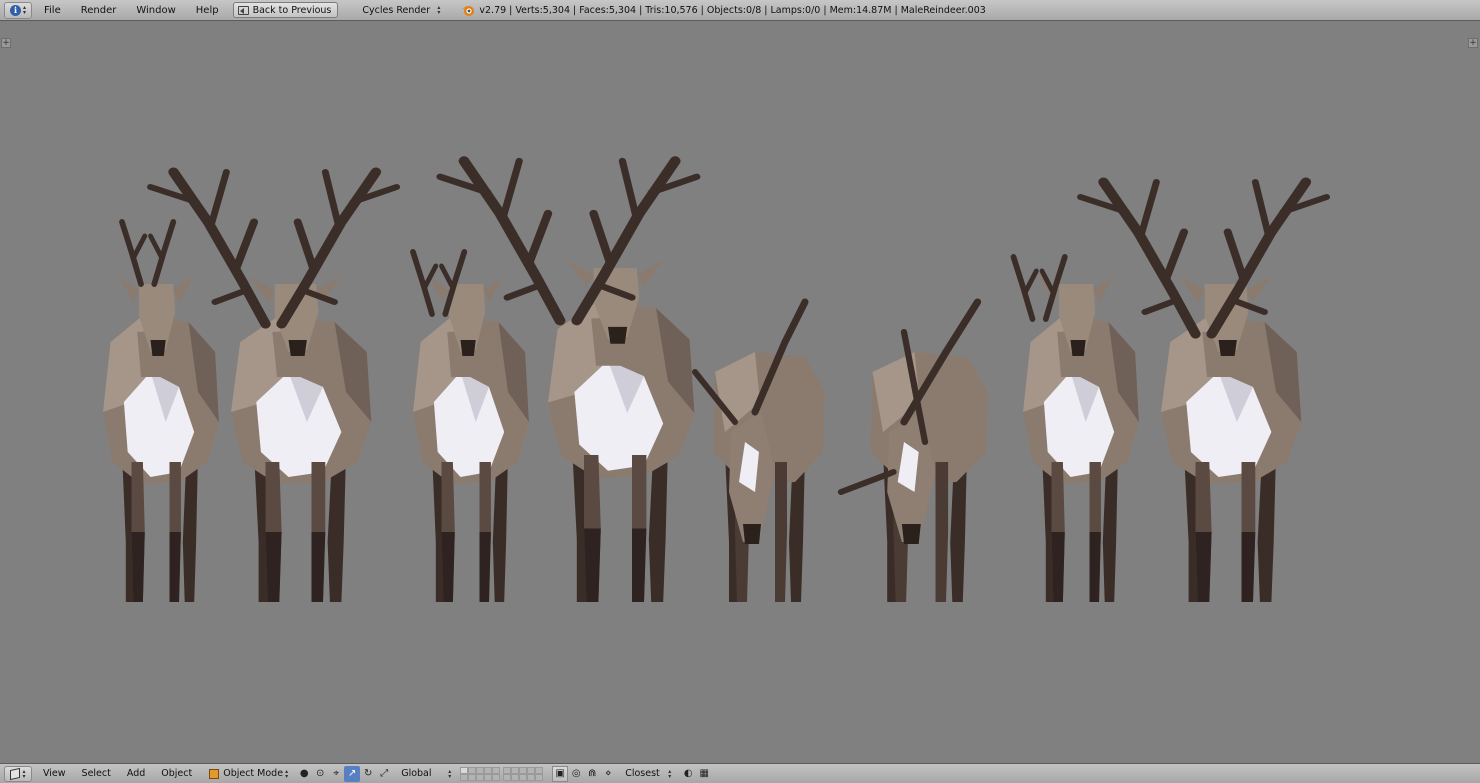  What do you see at coordinates (396, 10) in the screenshot?
I see `render-engine-label: Cycles Render` at bounding box center [396, 10].